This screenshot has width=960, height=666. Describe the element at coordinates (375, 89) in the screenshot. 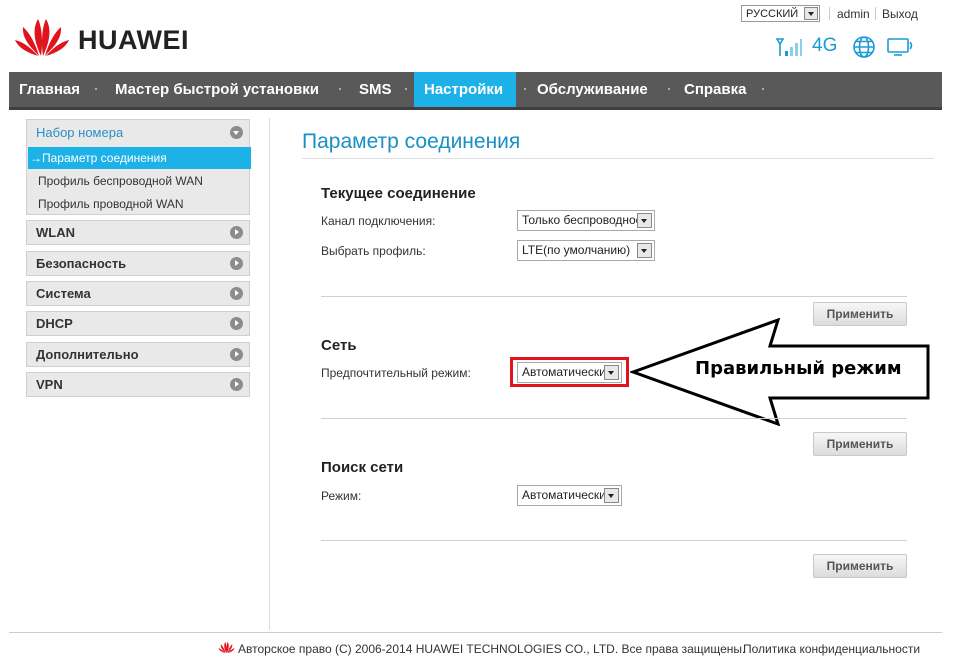

I see `nav-sms: SMS` at that location.